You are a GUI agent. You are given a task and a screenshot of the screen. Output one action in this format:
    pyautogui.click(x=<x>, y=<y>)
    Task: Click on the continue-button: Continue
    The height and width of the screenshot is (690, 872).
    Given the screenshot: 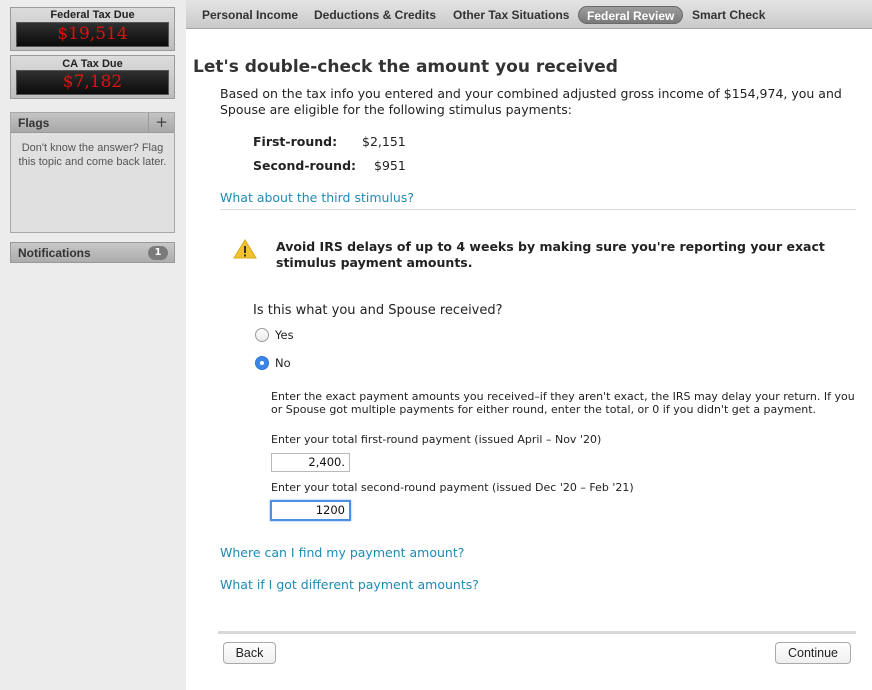 What is the action you would take?
    pyautogui.click(x=813, y=653)
    